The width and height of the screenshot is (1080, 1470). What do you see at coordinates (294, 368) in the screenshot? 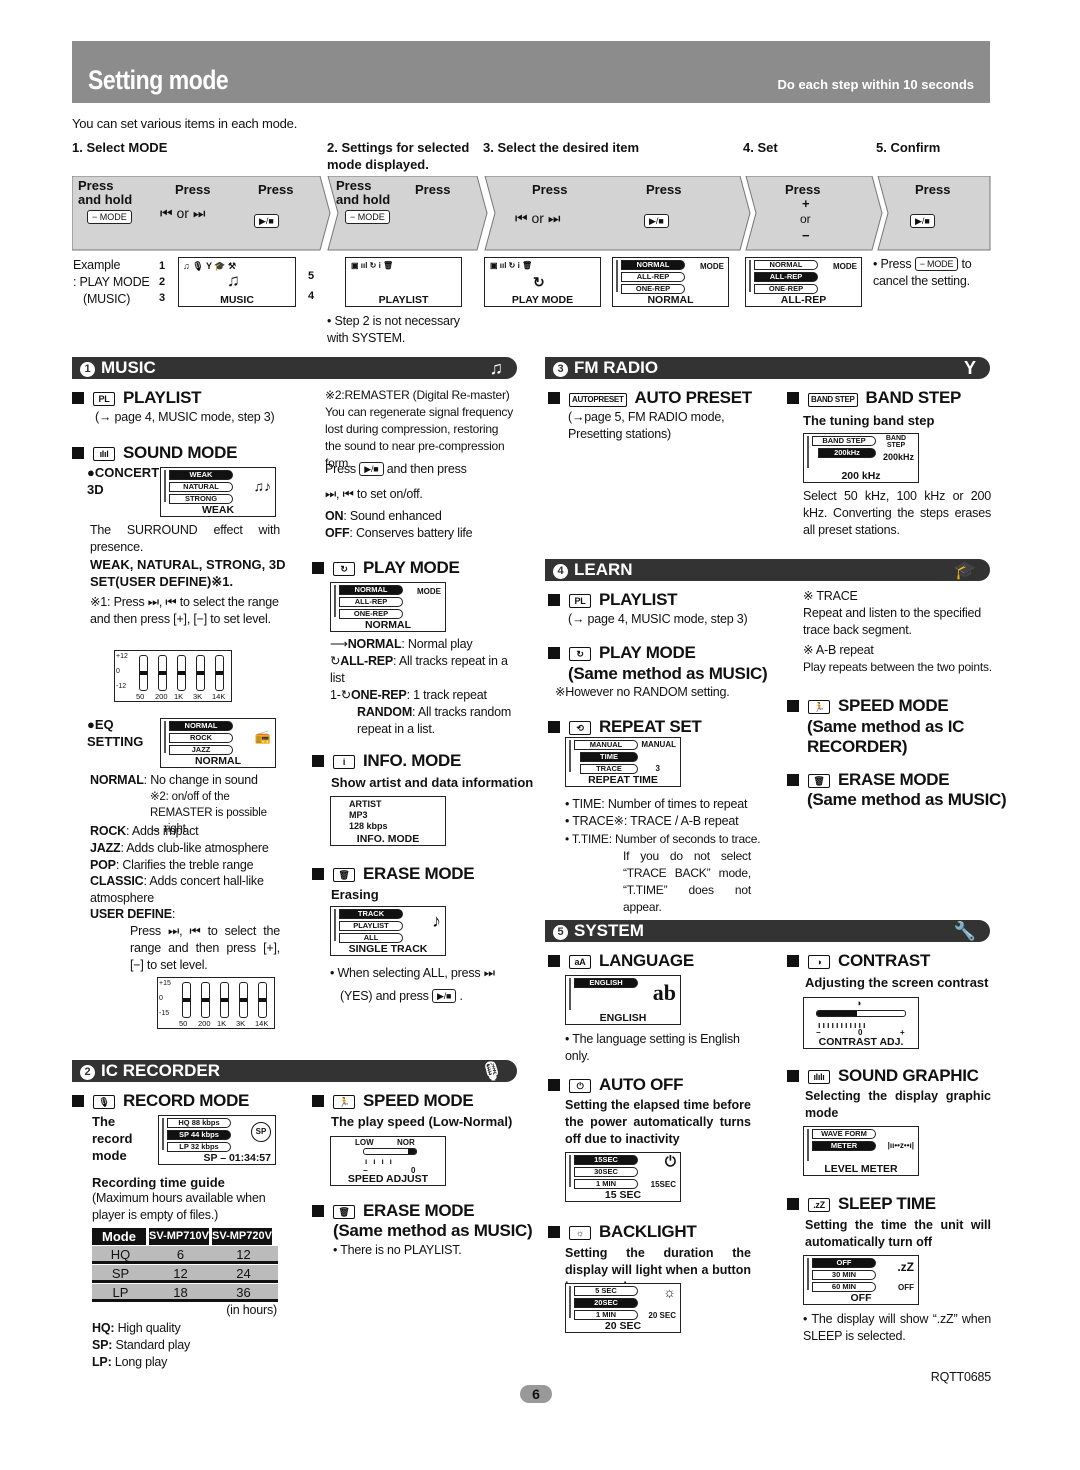
I see `section-music: 1 MUSIC ♫` at bounding box center [294, 368].